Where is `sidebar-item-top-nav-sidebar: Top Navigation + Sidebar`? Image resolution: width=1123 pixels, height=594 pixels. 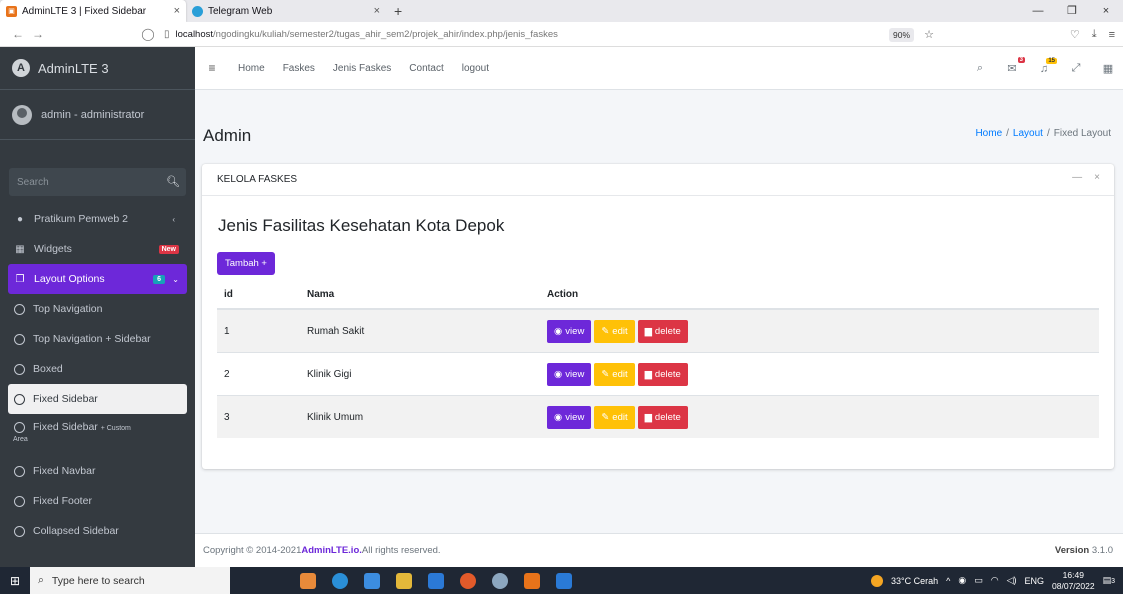 sidebar-item-top-nav-sidebar: Top Navigation + Sidebar is located at coordinates (97, 339).